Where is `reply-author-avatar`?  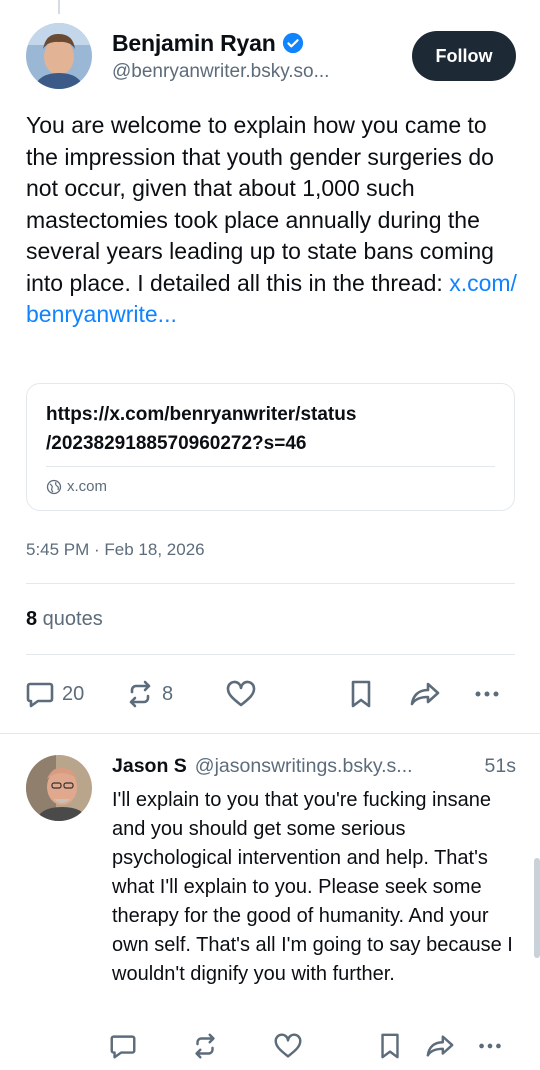
reply-author-avatar is located at coordinates (59, 788).